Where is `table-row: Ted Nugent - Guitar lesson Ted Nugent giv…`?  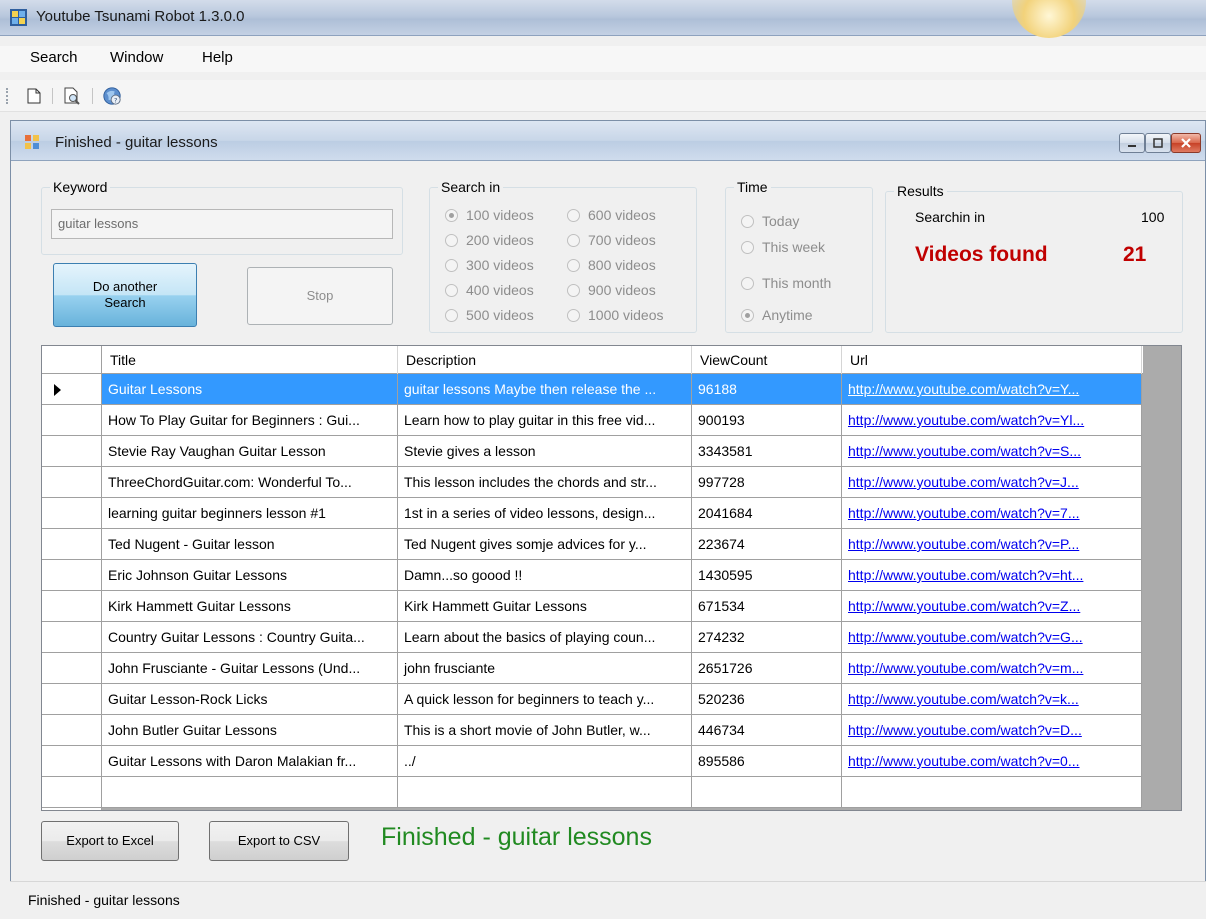
table-row: Ted Nugent - Guitar lesson Ted Nugent giv… is located at coordinates (592, 544).